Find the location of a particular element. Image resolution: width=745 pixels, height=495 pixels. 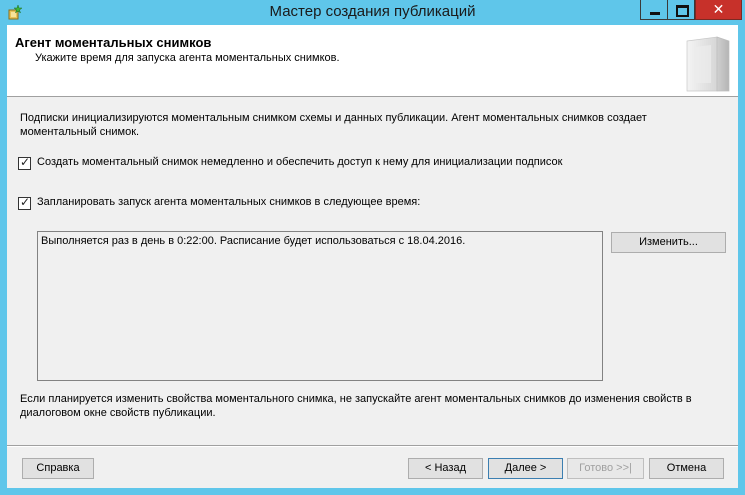

help-button: Справка is located at coordinates (58, 468).